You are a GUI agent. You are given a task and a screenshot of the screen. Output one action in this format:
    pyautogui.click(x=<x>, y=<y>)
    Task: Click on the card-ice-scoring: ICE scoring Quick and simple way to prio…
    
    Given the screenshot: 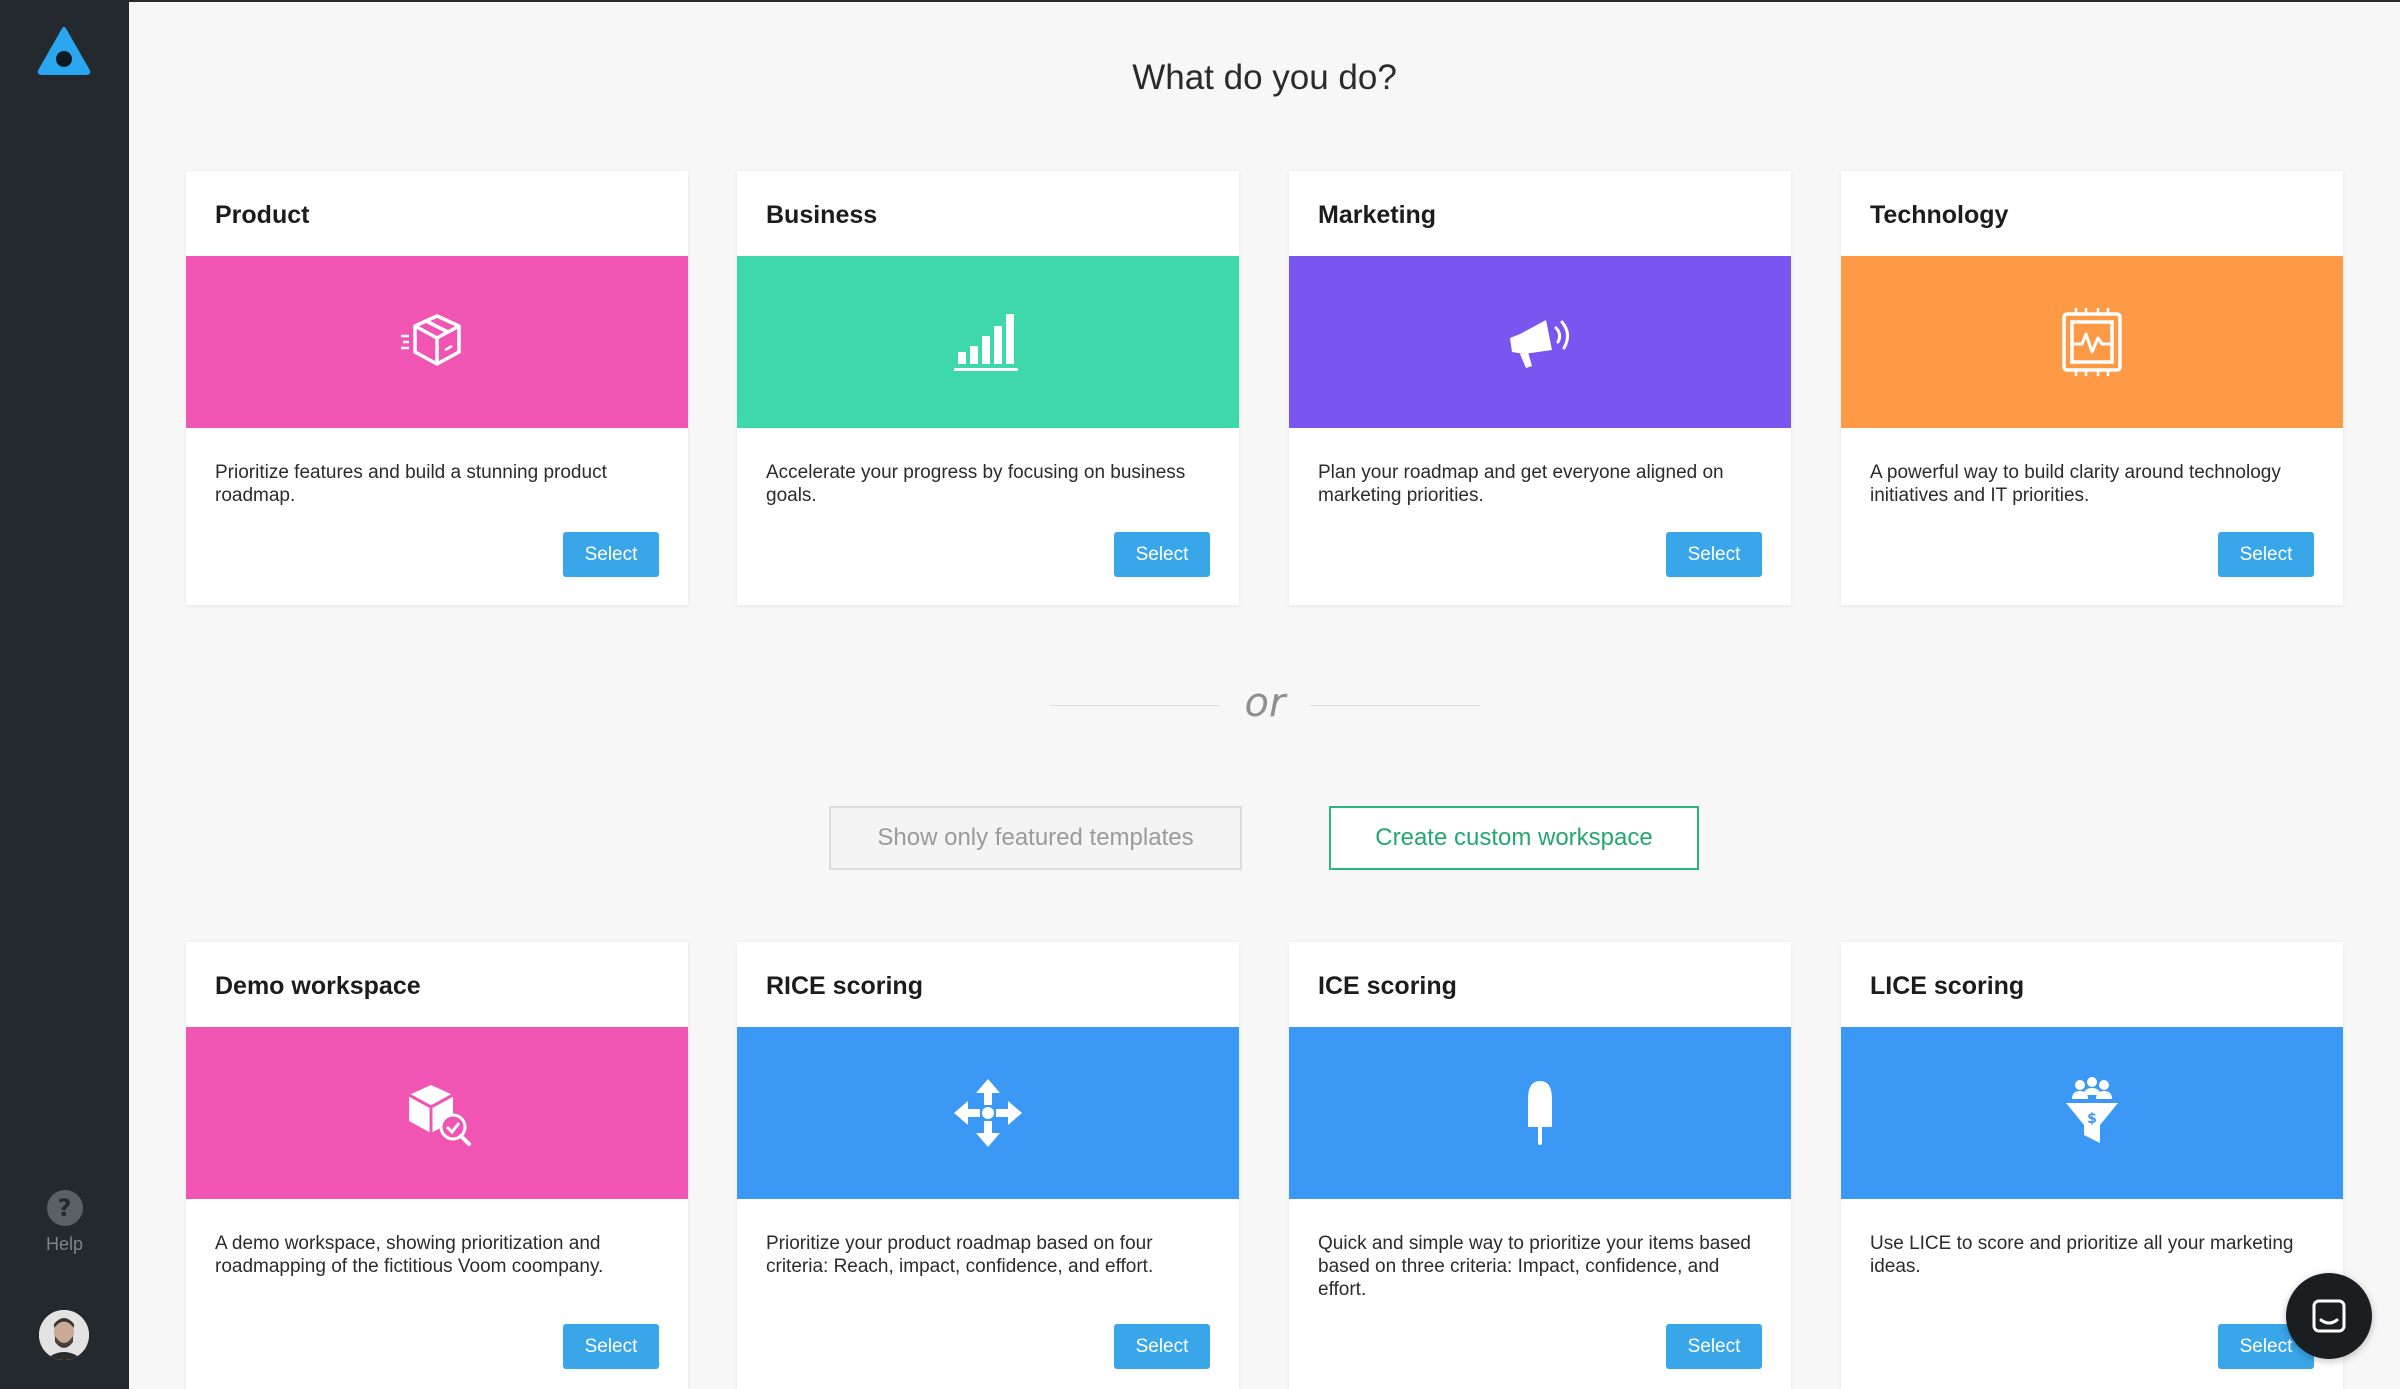 What is the action you would take?
    pyautogui.click(x=1540, y=1165)
    